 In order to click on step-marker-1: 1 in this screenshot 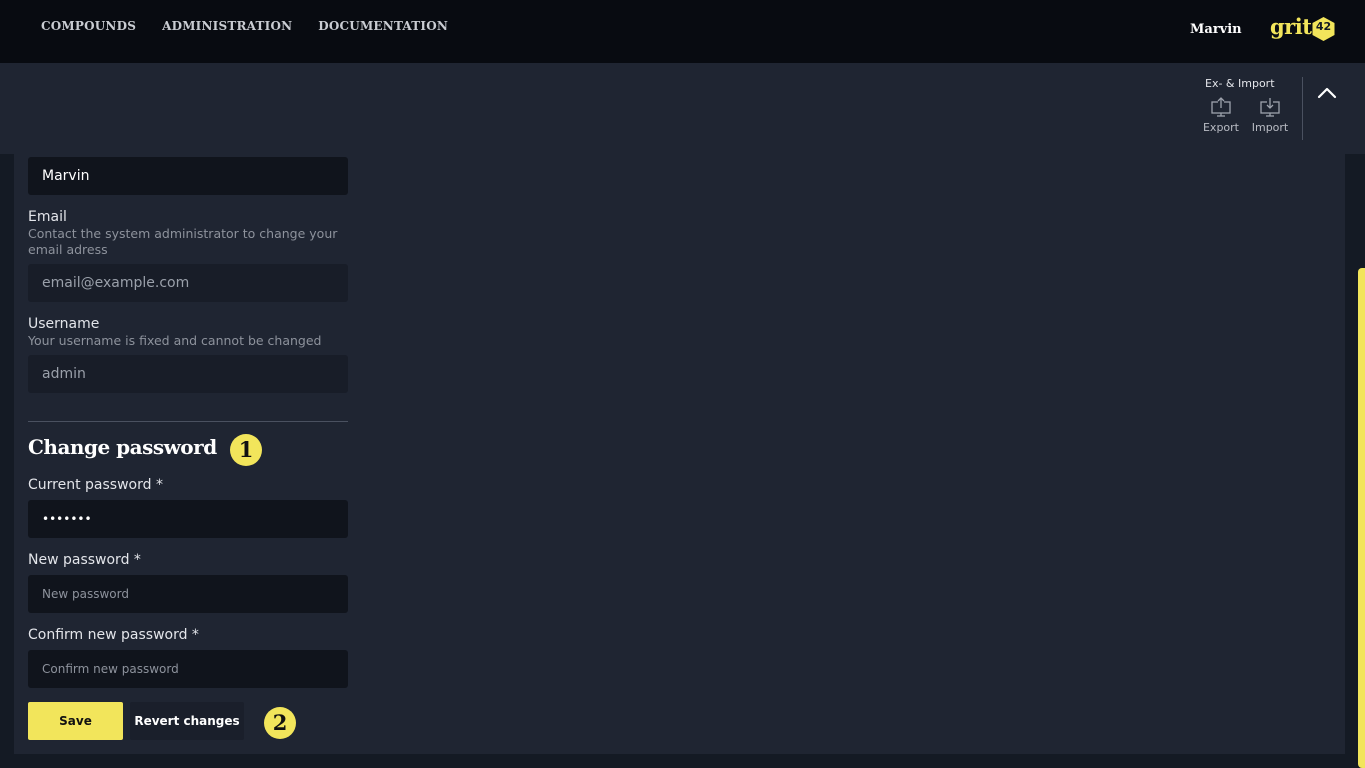, I will do `click(246, 450)`.